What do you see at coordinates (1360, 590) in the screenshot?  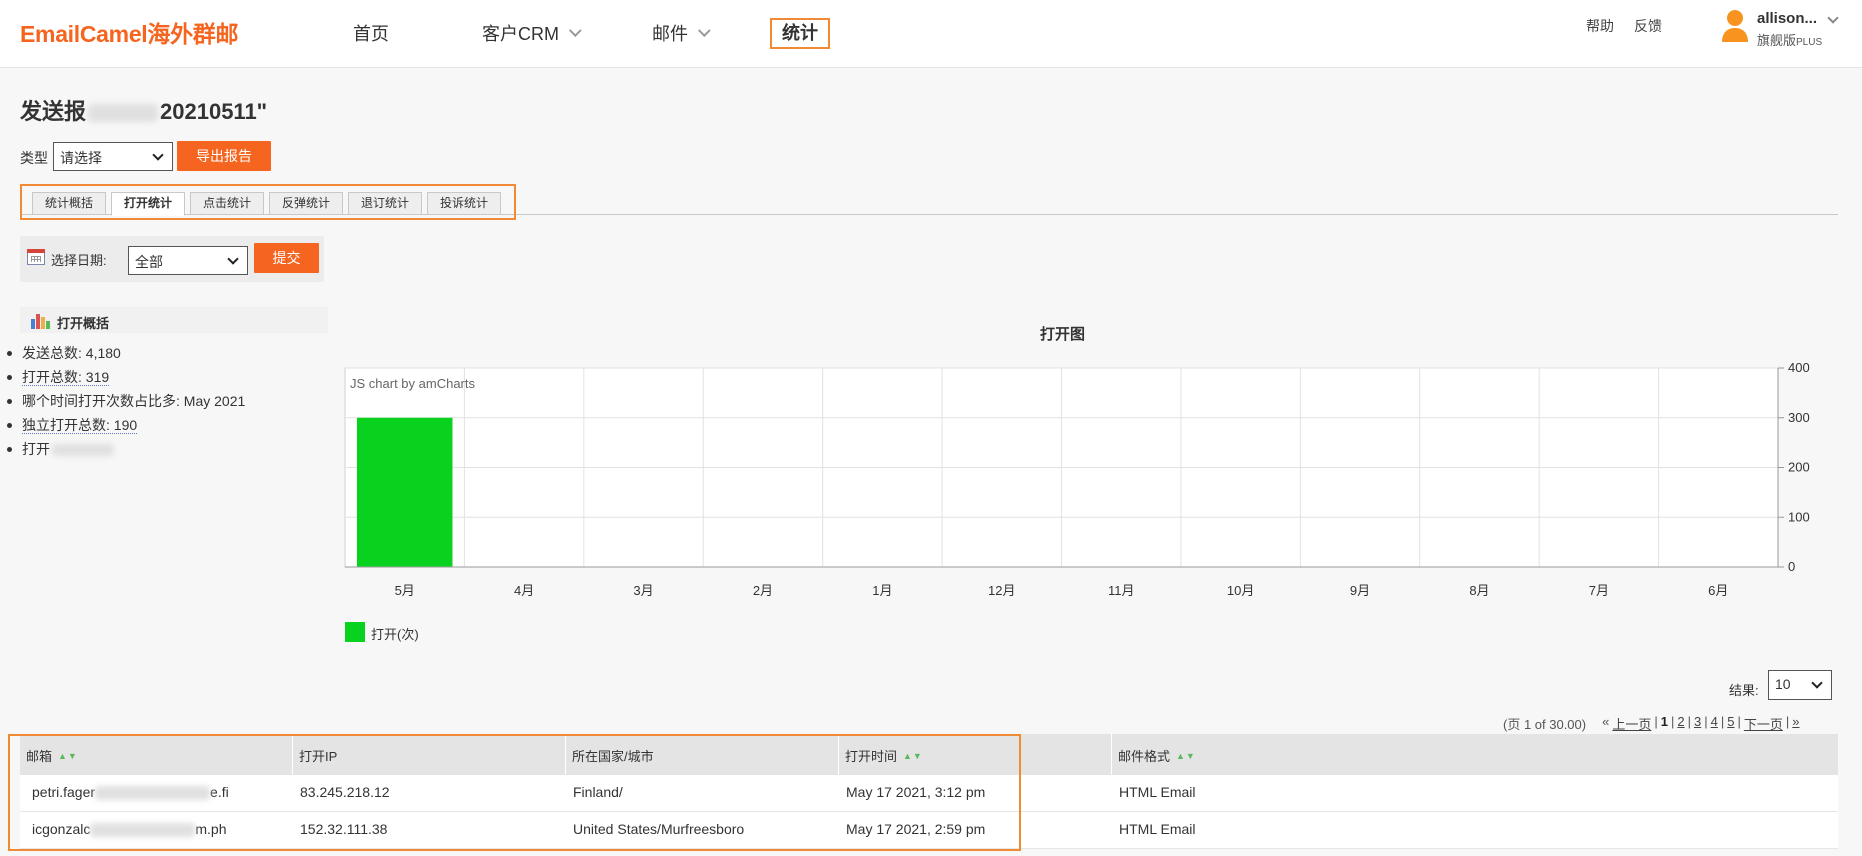 I see `x-tick-label: 9月` at bounding box center [1360, 590].